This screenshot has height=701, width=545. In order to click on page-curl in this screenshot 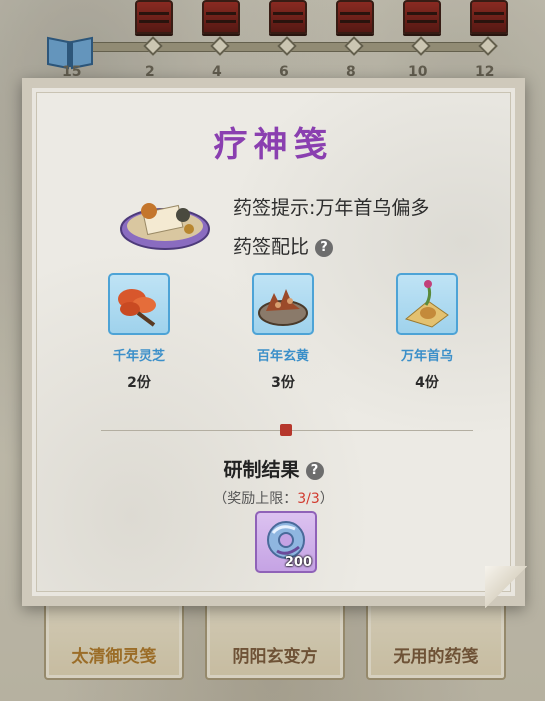, I will do `click(506, 587)`.